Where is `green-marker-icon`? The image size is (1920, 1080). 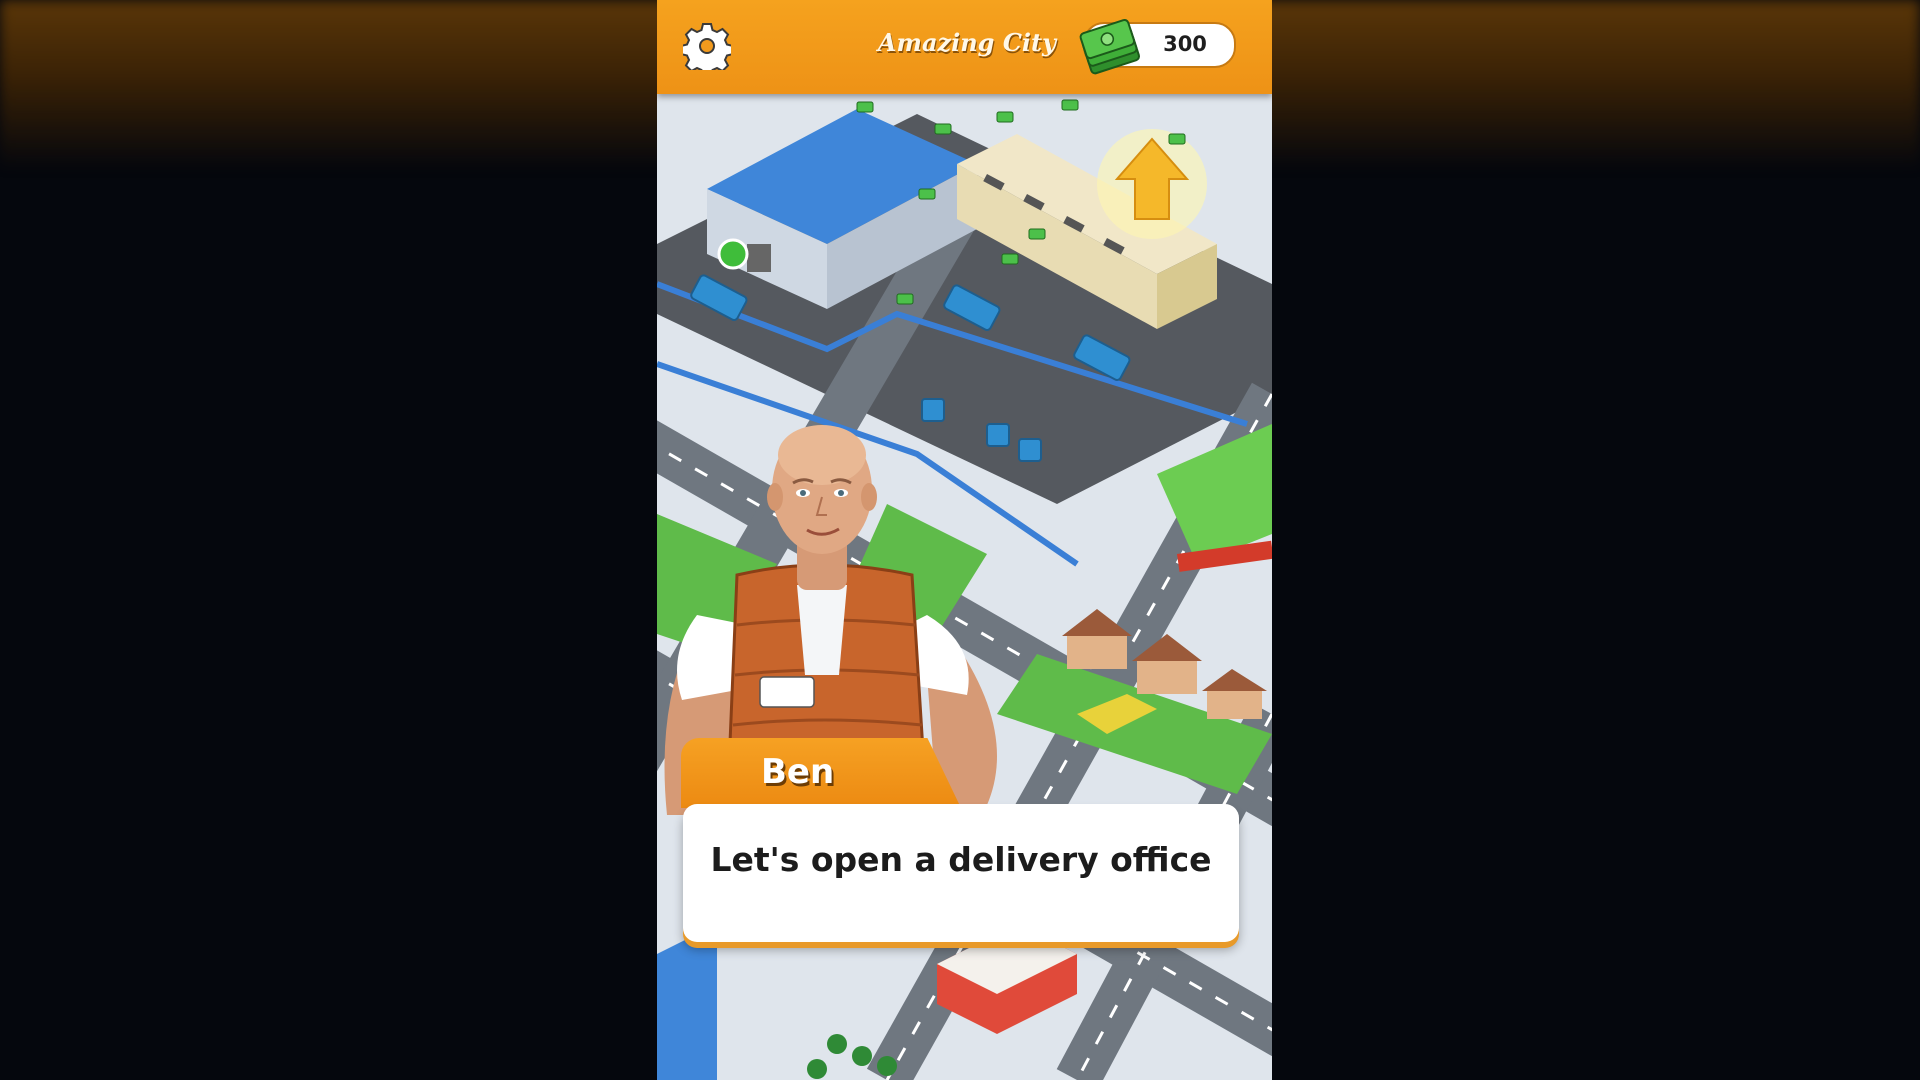 green-marker-icon is located at coordinates (733, 254).